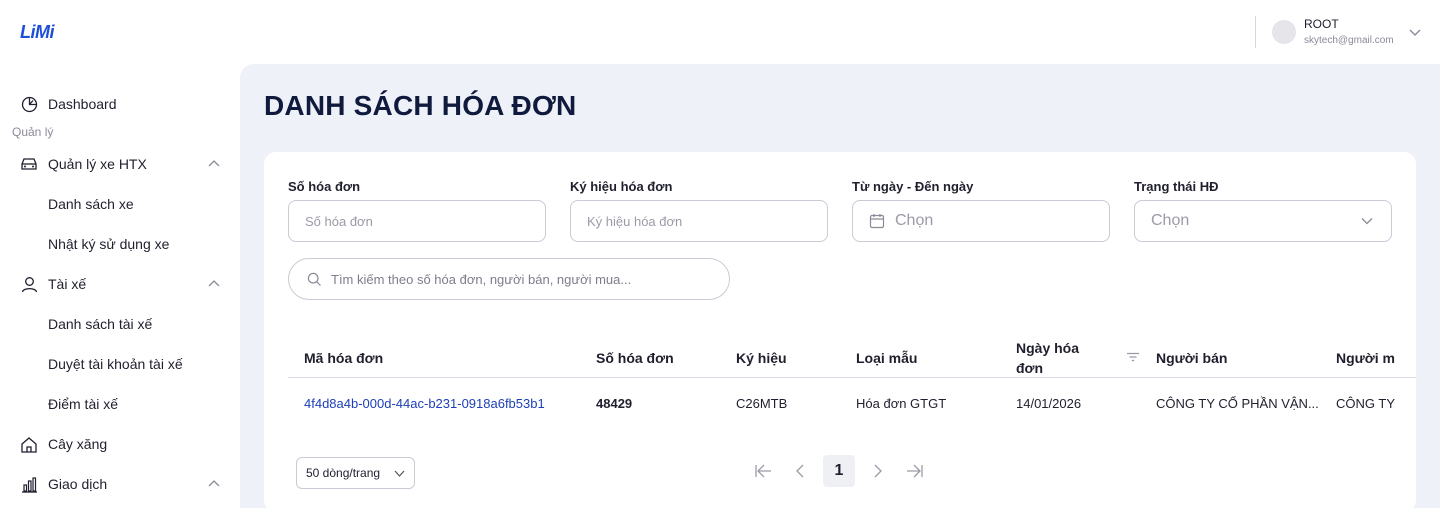 Image resolution: width=1440 pixels, height=512 pixels. I want to click on sidebar-item-label: Quản lý xe HTX, so click(97, 164).